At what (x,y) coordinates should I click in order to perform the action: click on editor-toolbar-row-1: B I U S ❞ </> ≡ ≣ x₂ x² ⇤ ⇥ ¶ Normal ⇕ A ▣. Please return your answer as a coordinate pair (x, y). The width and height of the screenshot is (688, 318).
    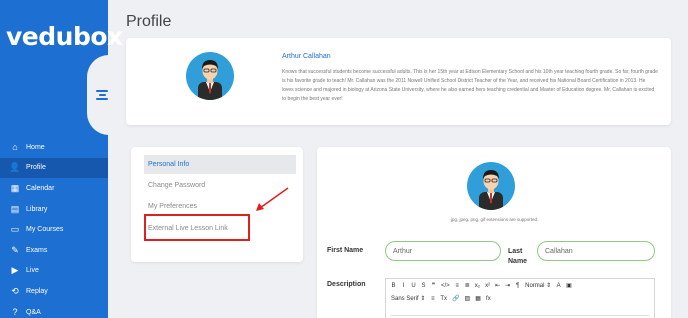
    Looking at the image, I should click on (520, 285).